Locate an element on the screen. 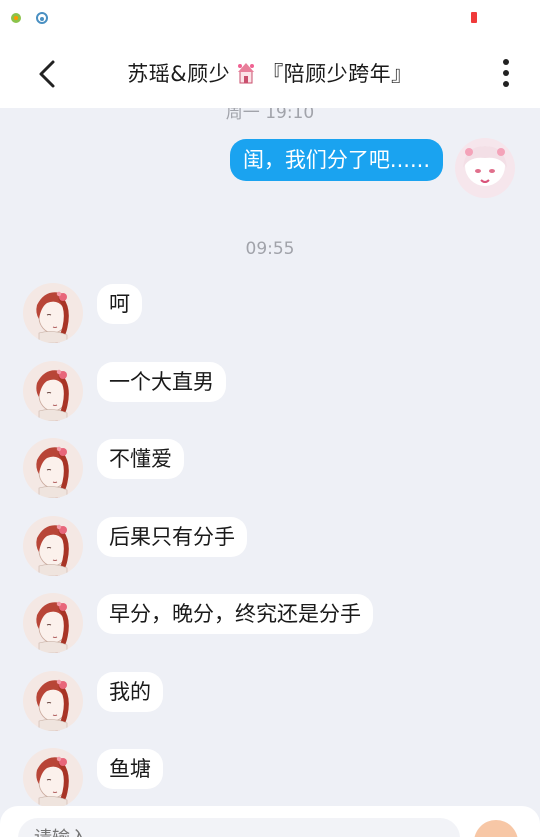  timestamp: 周一 19:10 is located at coordinates (270, 115).